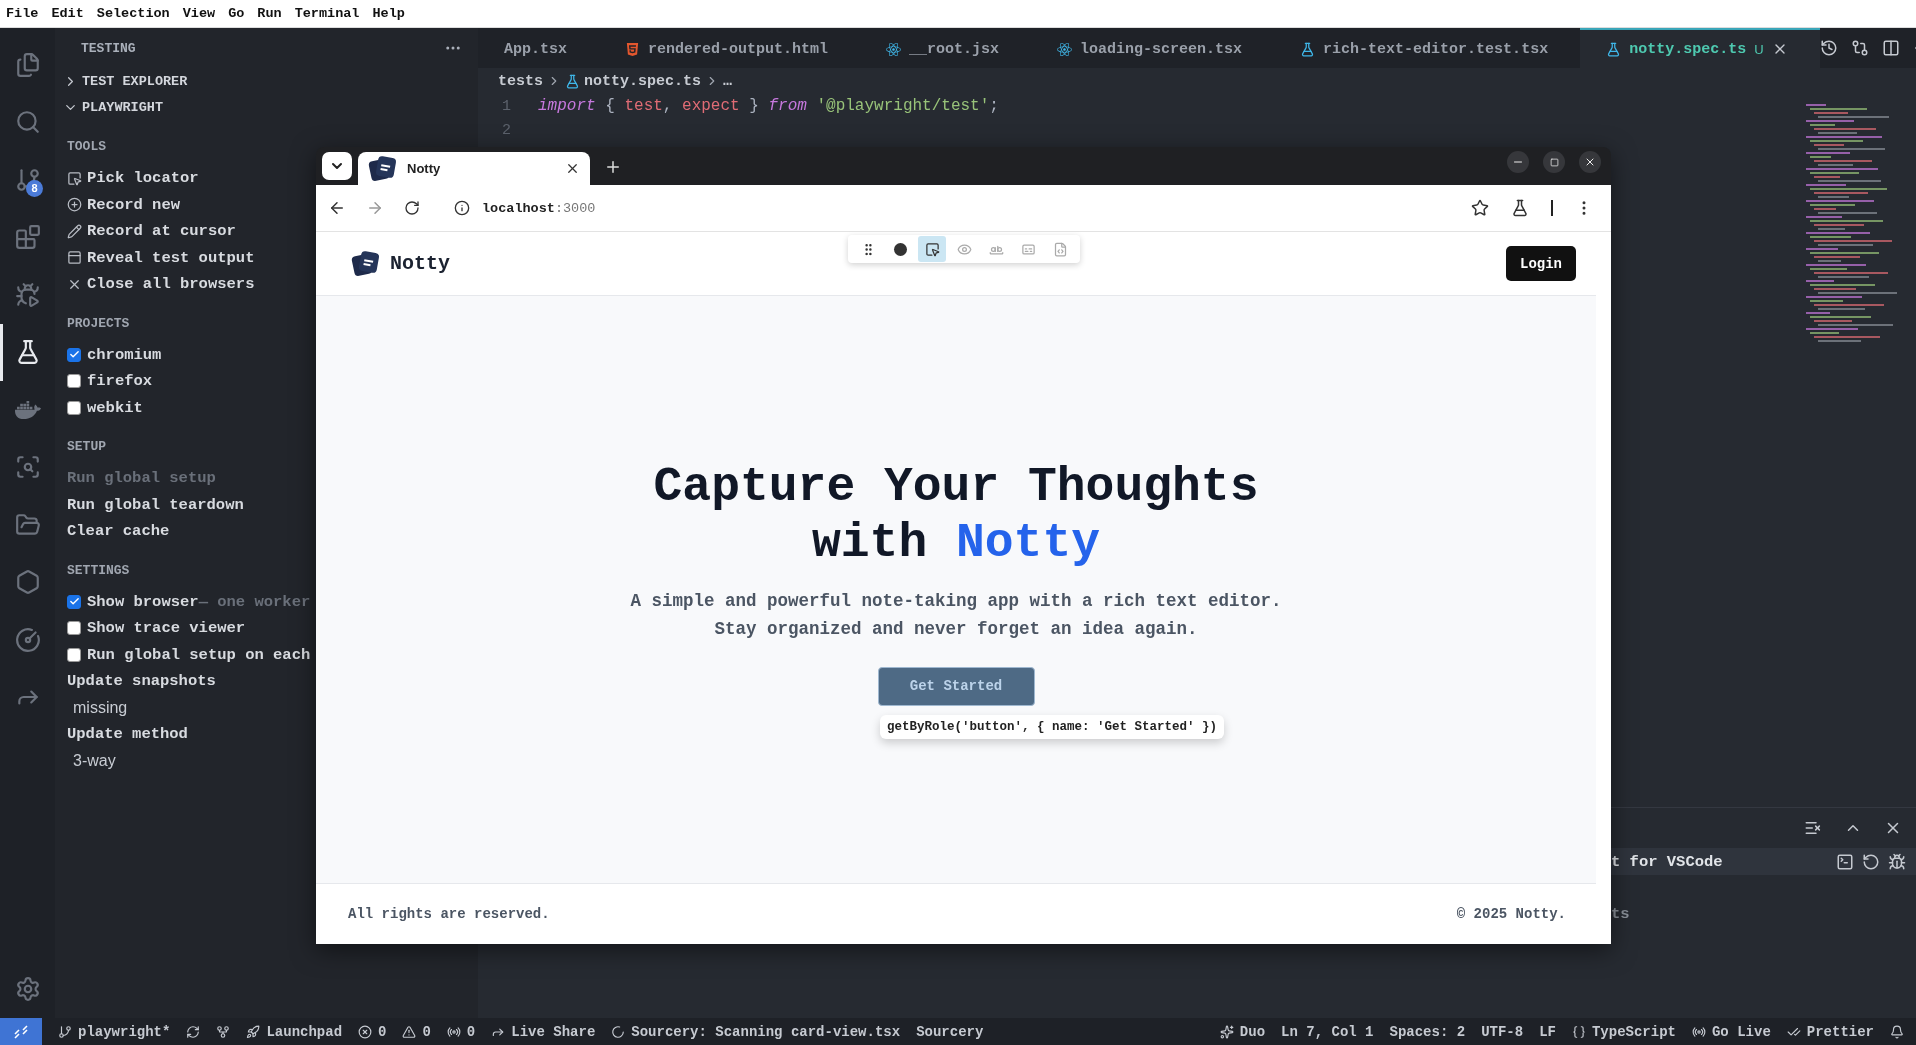 The width and height of the screenshot is (1916, 1045). What do you see at coordinates (199, 13) in the screenshot?
I see `menu-item: View` at bounding box center [199, 13].